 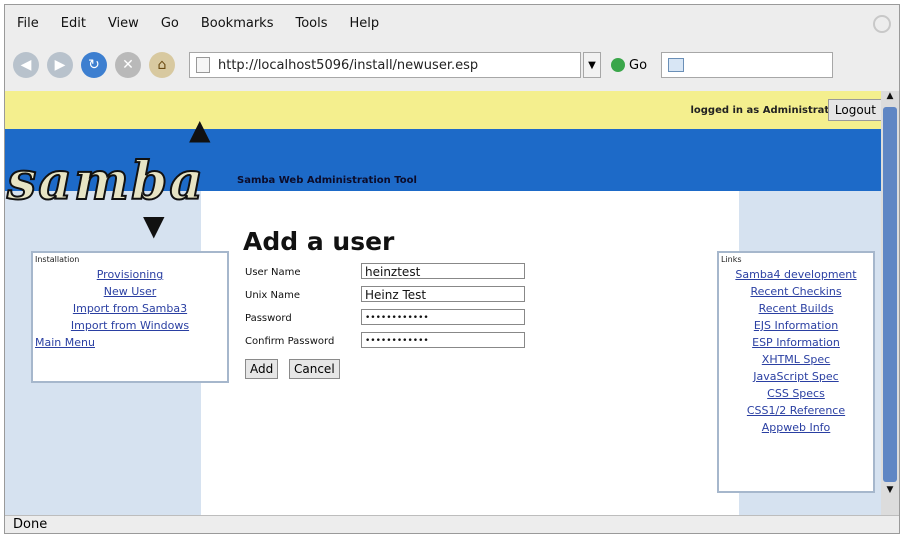 I want to click on nav-link-import-windows: Import from Windows, so click(x=130, y=325).